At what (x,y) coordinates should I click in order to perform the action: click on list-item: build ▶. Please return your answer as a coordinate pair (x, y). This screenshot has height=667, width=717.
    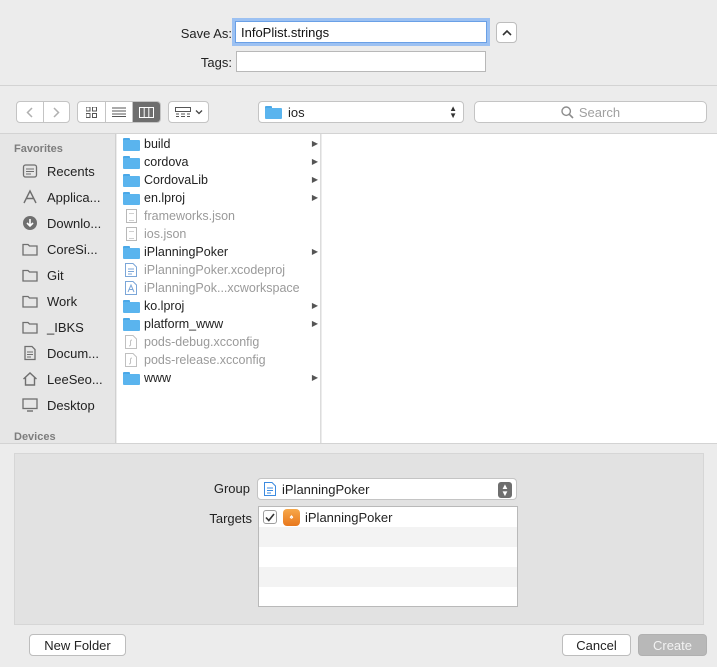
    Looking at the image, I should click on (218, 144).